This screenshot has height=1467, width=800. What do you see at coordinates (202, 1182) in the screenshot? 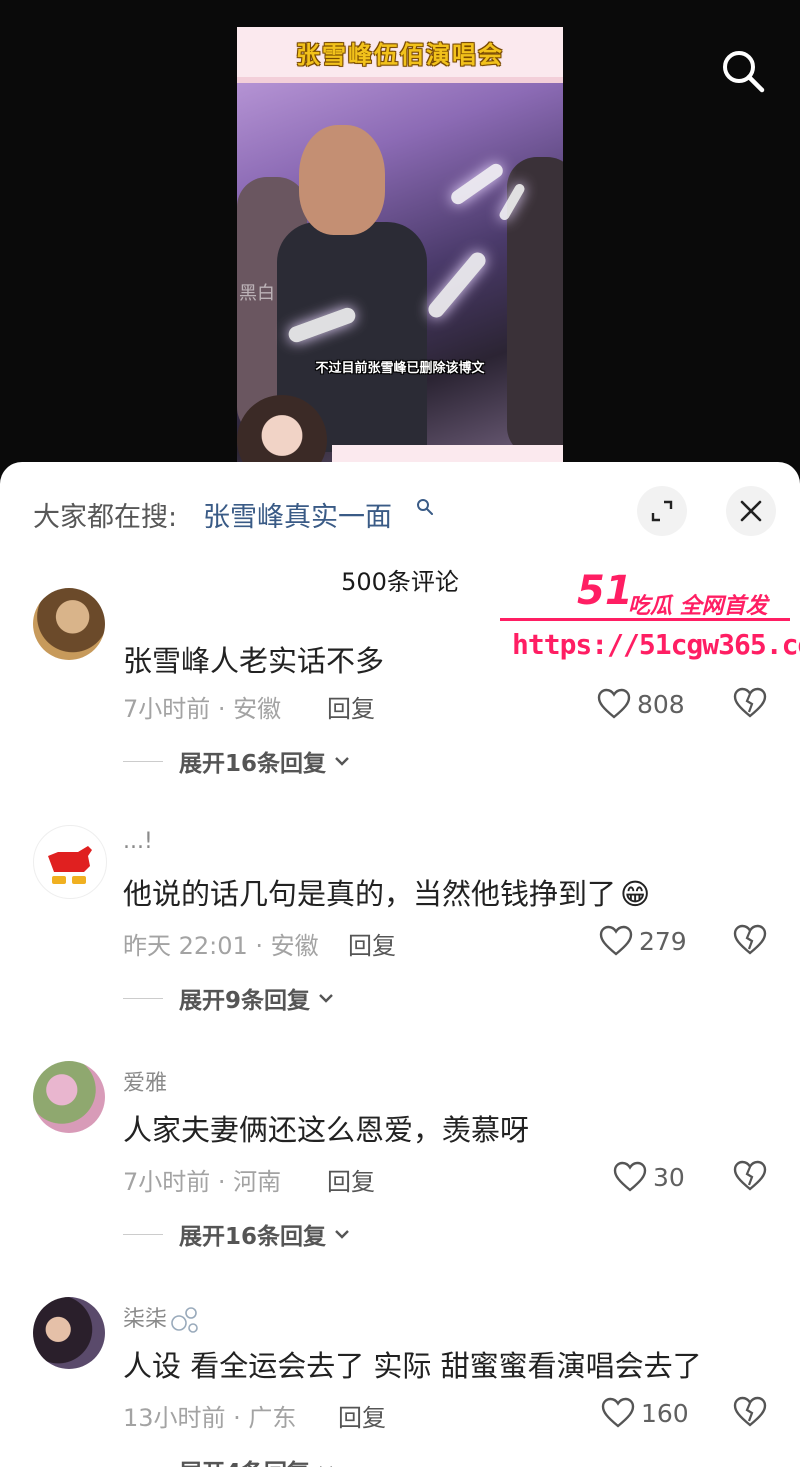
I see `comment-meta: 7小时前 · 河南` at bounding box center [202, 1182].